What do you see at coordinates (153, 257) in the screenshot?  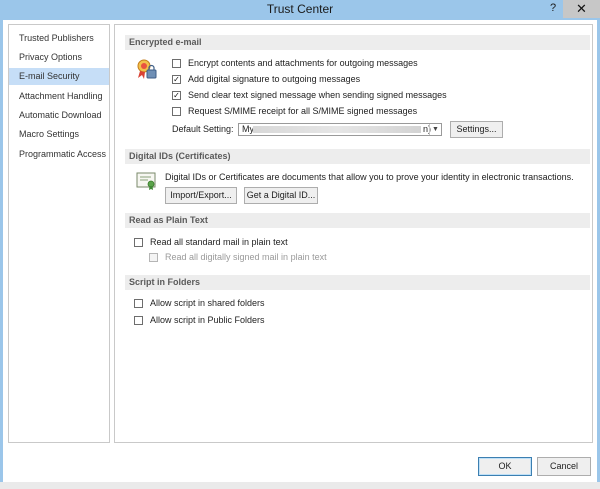 I see `read-signed-plain-text-checkbox` at bounding box center [153, 257].